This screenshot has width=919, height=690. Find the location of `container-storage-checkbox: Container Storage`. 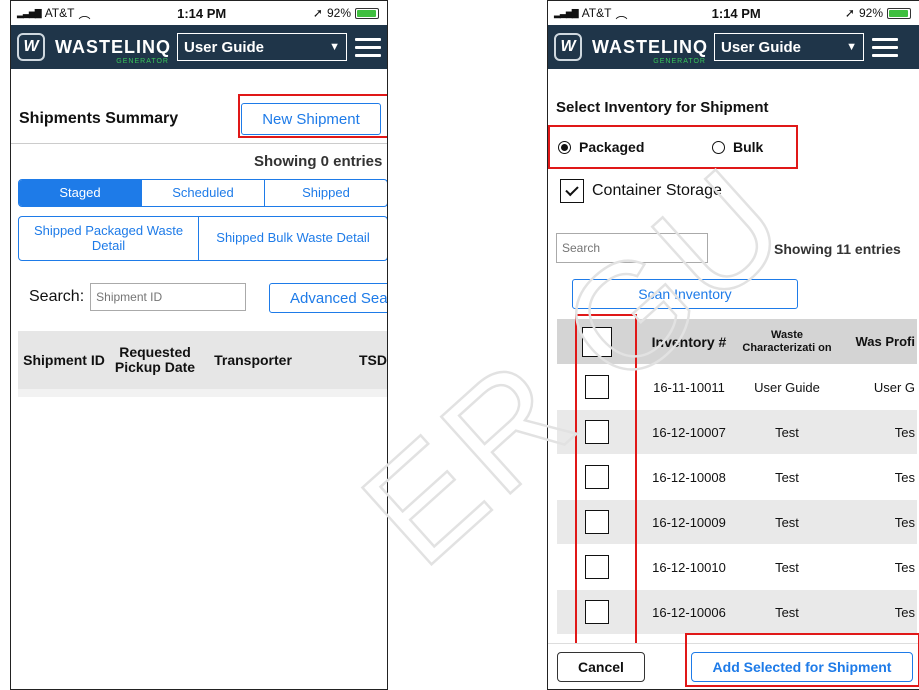

container-storage-checkbox: Container Storage is located at coordinates (641, 191).